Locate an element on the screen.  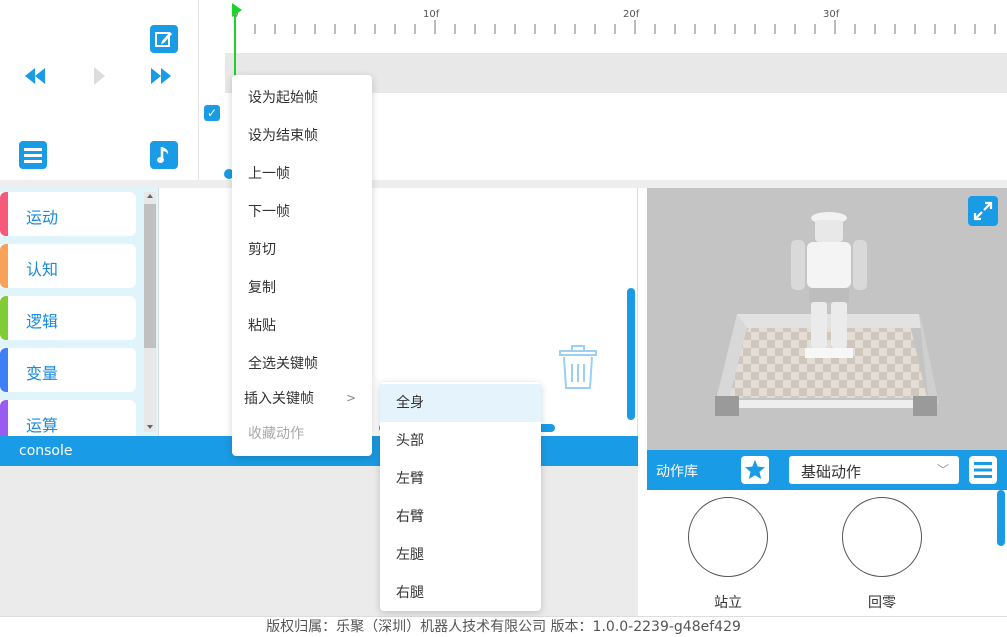
submenu-item-right-arm: 右臂 is located at coordinates (460, 517).